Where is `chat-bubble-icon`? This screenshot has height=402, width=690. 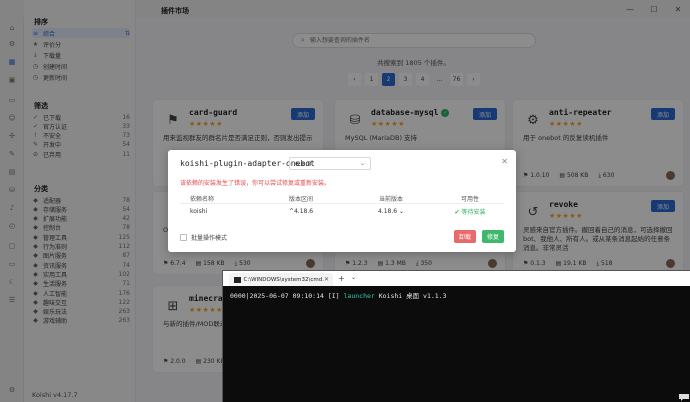 chat-bubble-icon is located at coordinates (684, 397).